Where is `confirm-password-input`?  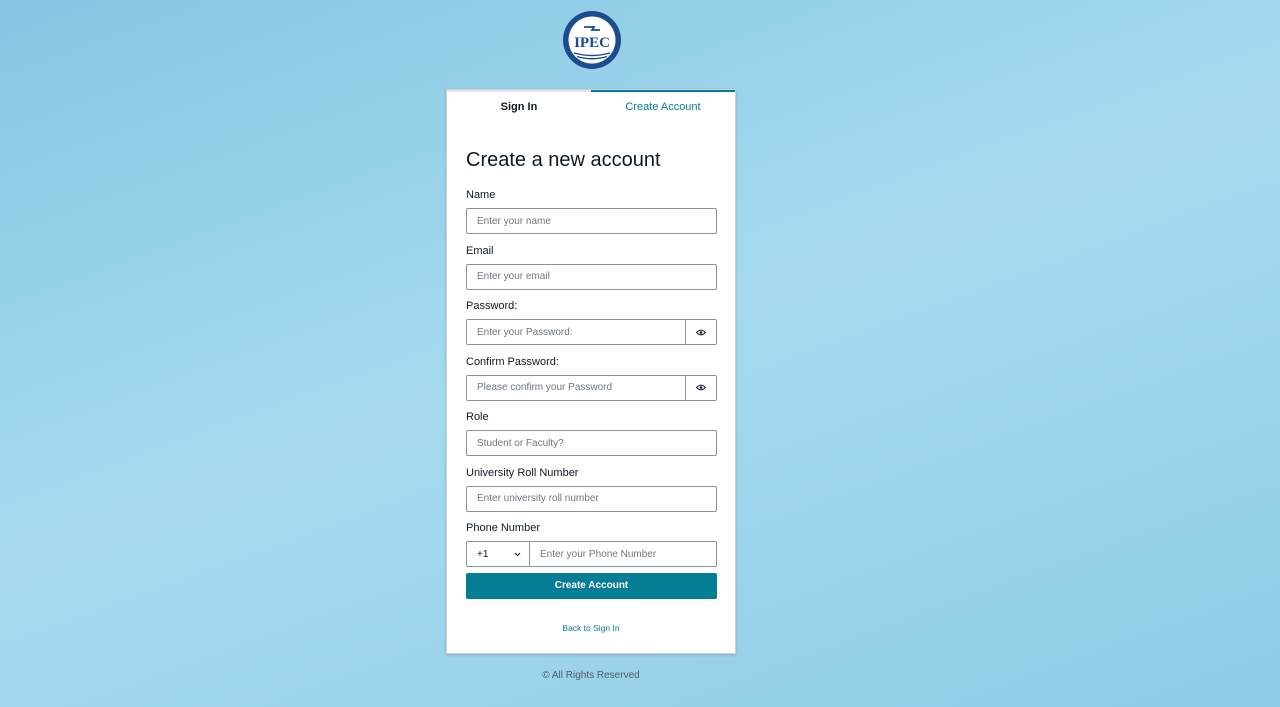 confirm-password-input is located at coordinates (576, 387).